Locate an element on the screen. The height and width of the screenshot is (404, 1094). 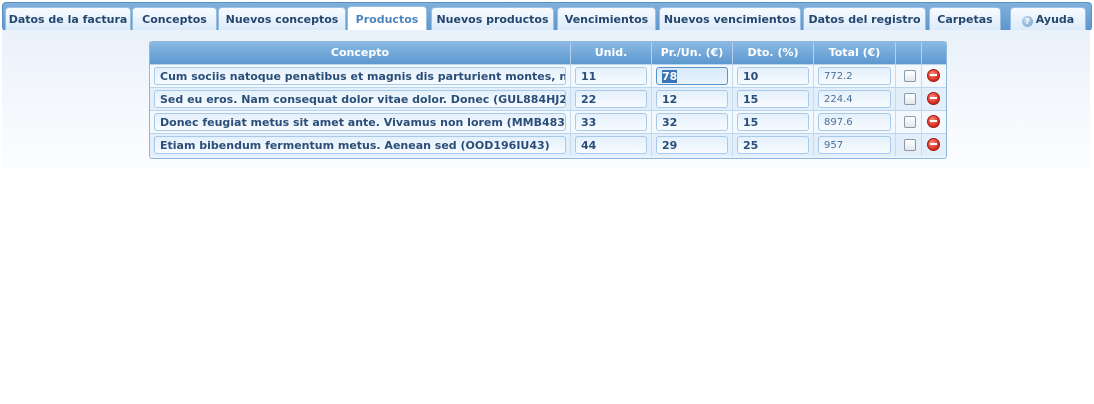
header-concepto: Concepto is located at coordinates (360, 53).